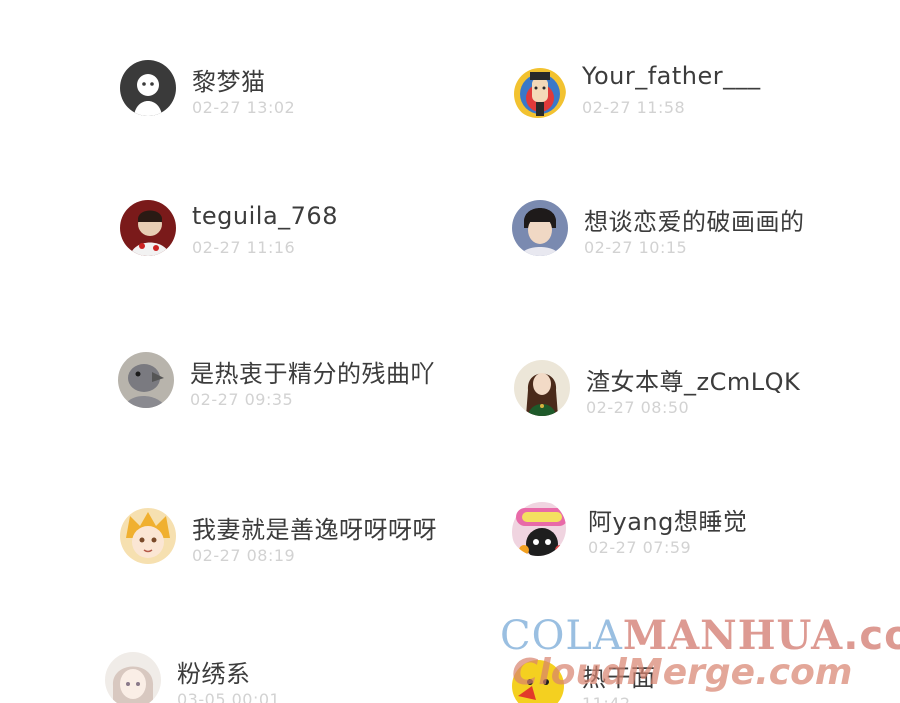 This screenshot has height=703, width=900. What do you see at coordinates (244, 555) in the screenshot?
I see `timestamp: 02-27 08:19` at bounding box center [244, 555].